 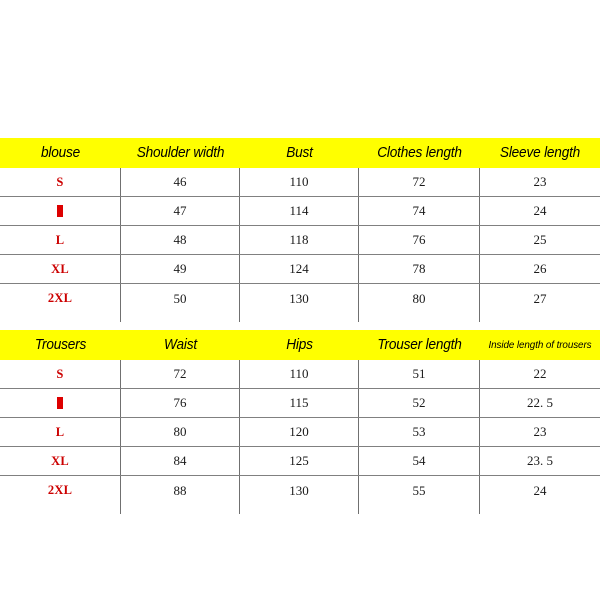 What do you see at coordinates (419, 345) in the screenshot?
I see `trousers-column-header-3: Trouser length` at bounding box center [419, 345].